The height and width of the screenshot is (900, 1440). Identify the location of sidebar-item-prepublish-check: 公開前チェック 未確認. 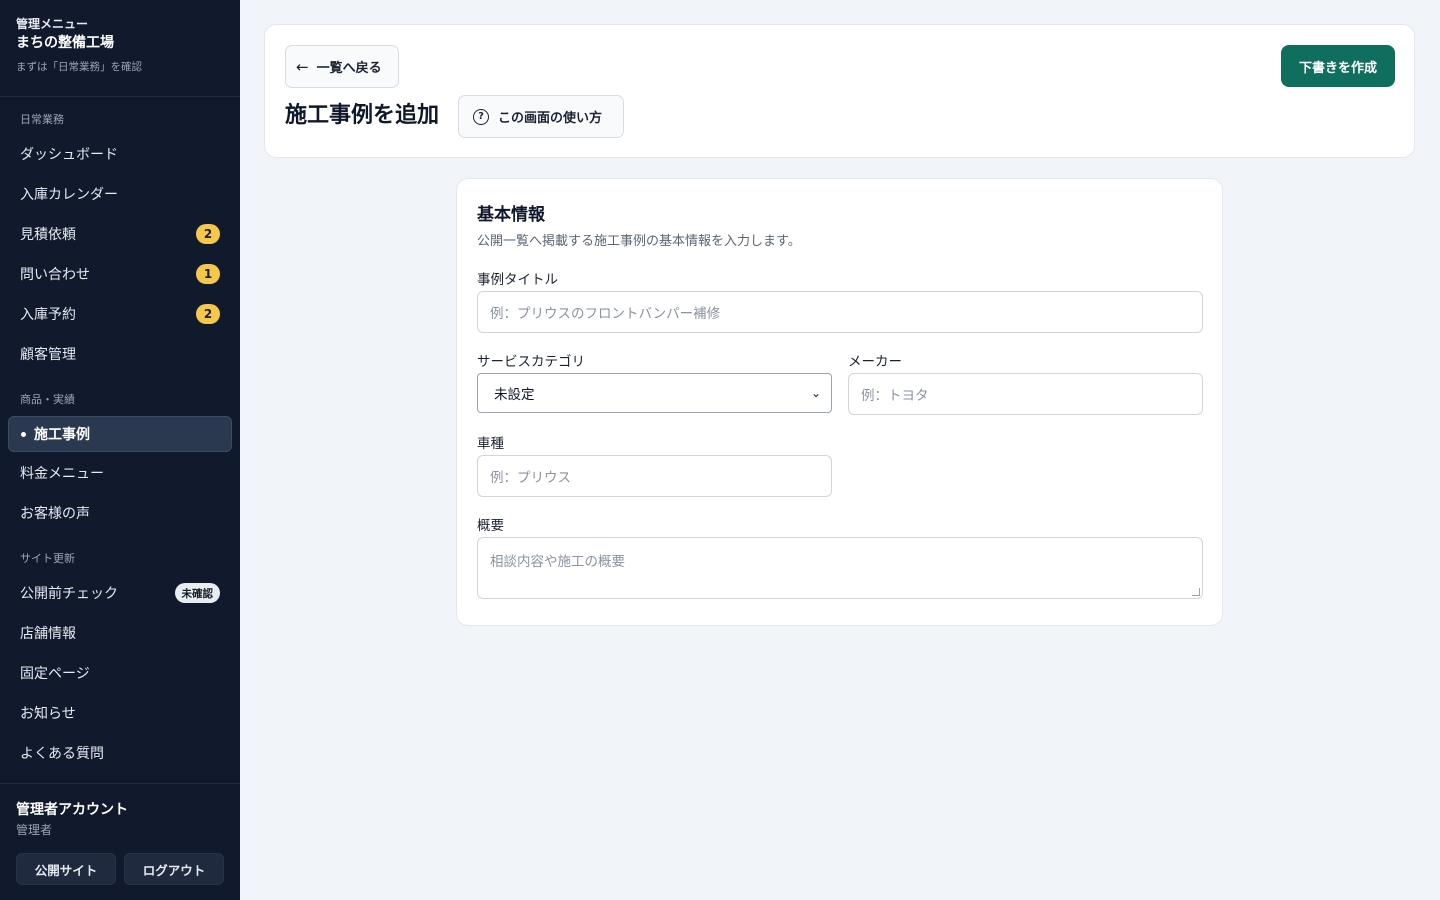
(120, 593).